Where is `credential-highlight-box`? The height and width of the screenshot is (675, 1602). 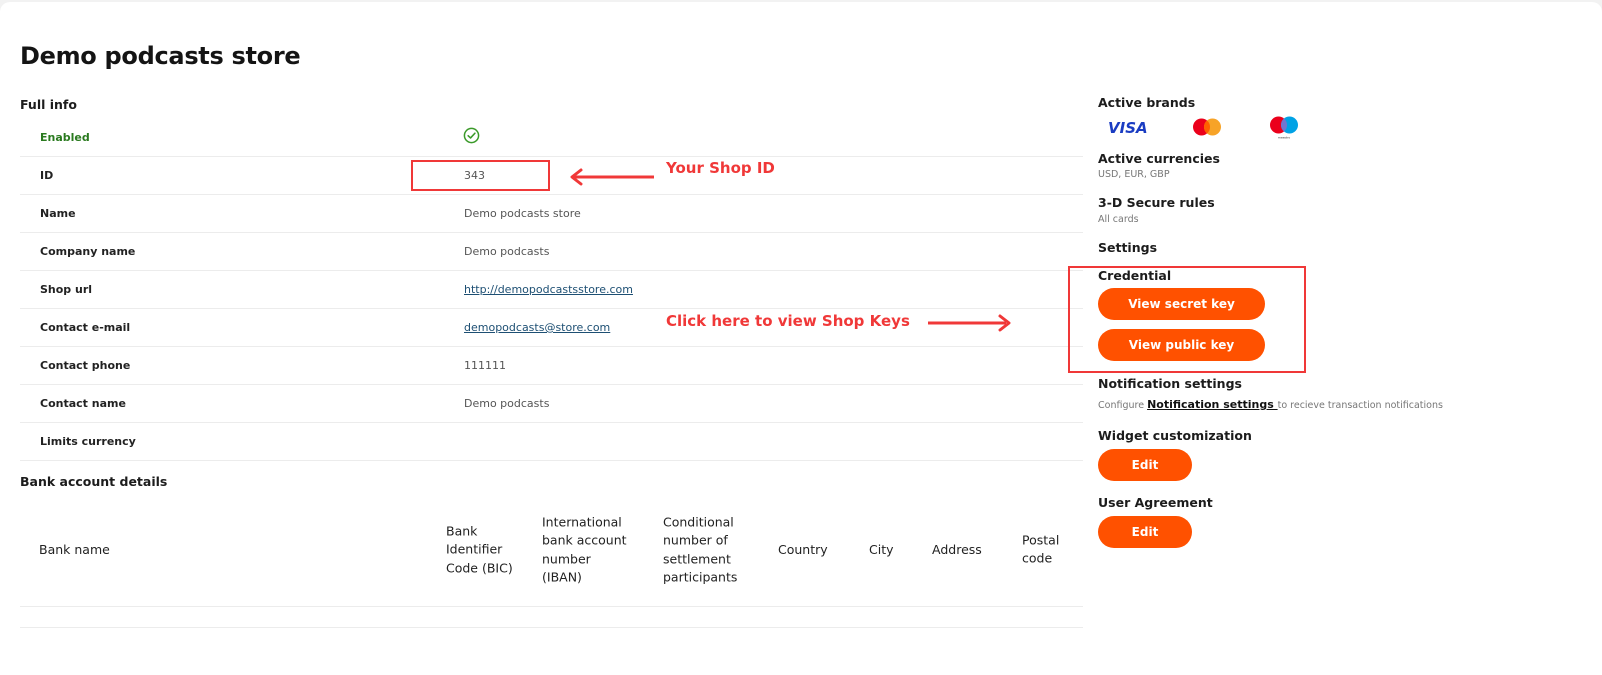
credential-highlight-box is located at coordinates (1187, 319).